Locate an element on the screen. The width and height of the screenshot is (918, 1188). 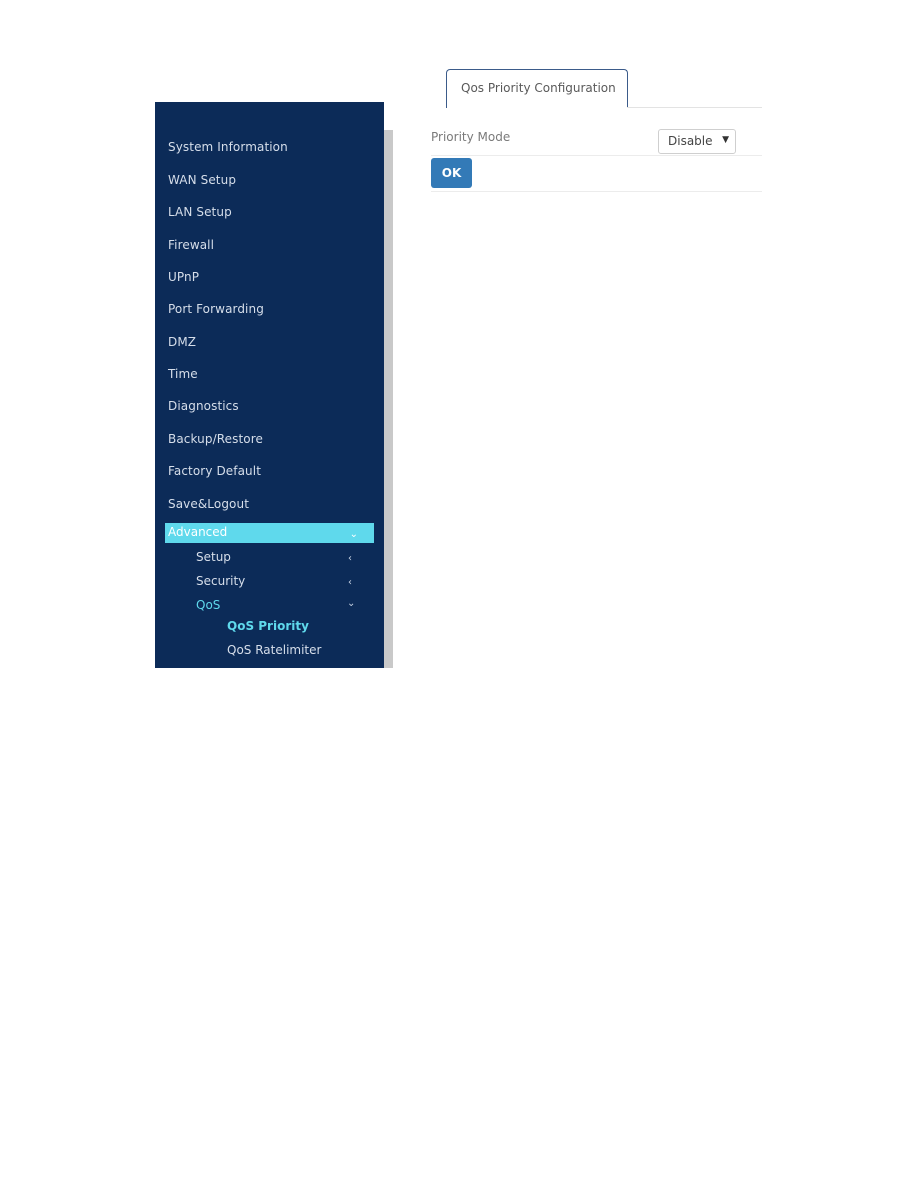
sidebar-subitem-qos-ratelimiter: QoS Ratelimiter is located at coordinates (274, 650).